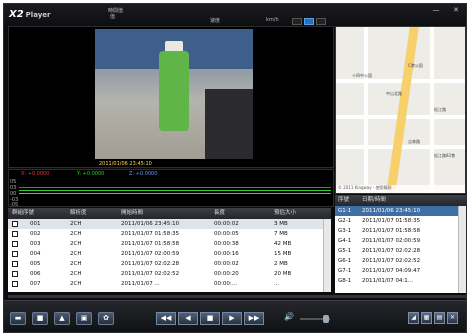  I want to click on cell-start: 2011/01/07 02:02:52, so click(150, 274).